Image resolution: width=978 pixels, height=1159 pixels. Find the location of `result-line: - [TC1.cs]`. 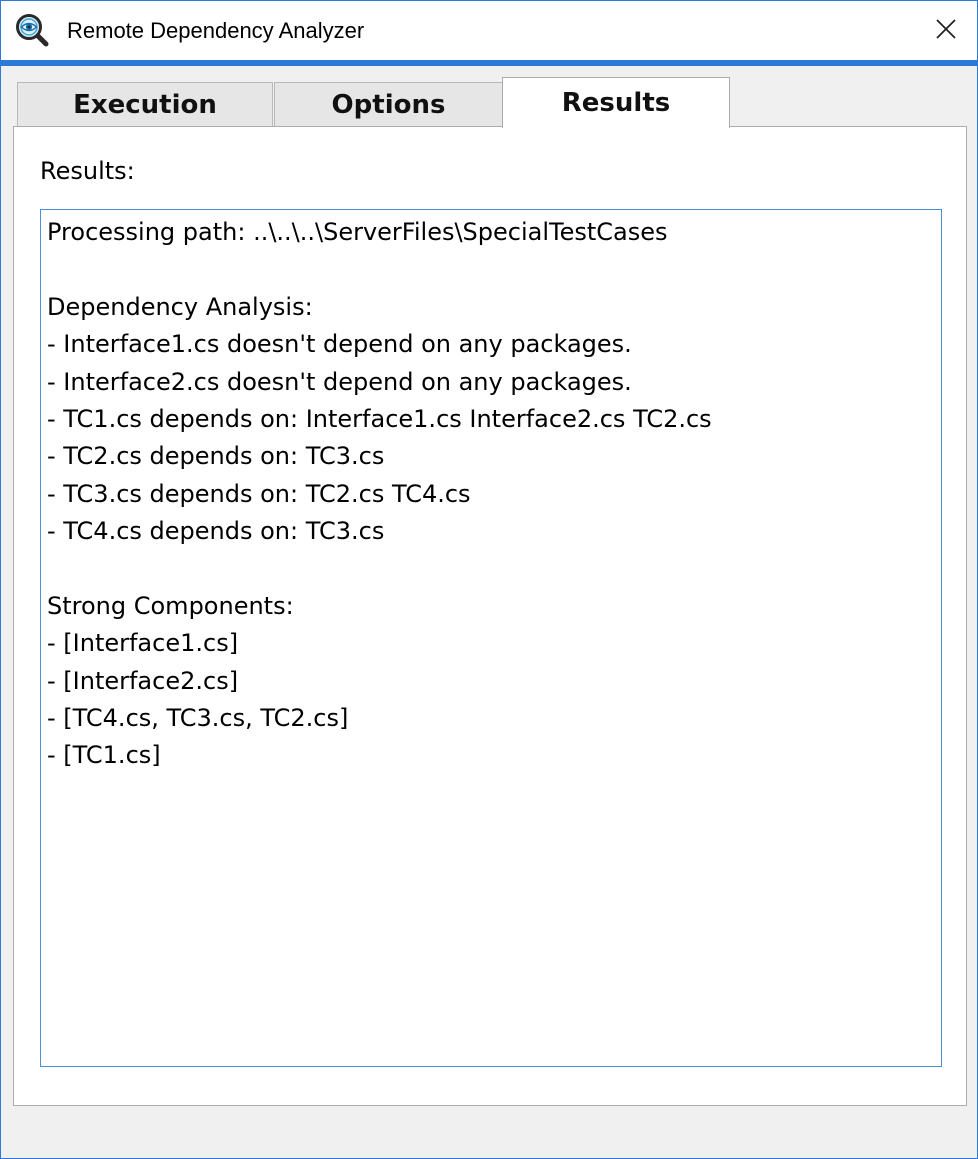

result-line: - [TC1.cs] is located at coordinates (104, 755).